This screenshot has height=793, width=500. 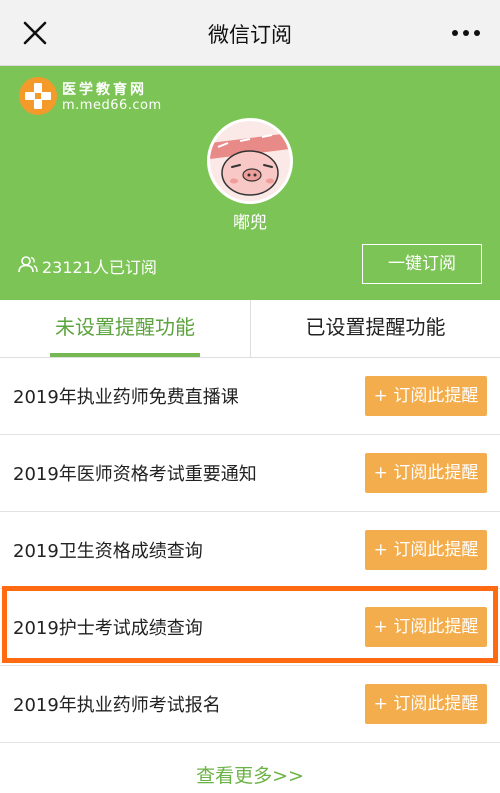 I want to click on top-nav-bar: 微信订阅, so click(x=250, y=33).